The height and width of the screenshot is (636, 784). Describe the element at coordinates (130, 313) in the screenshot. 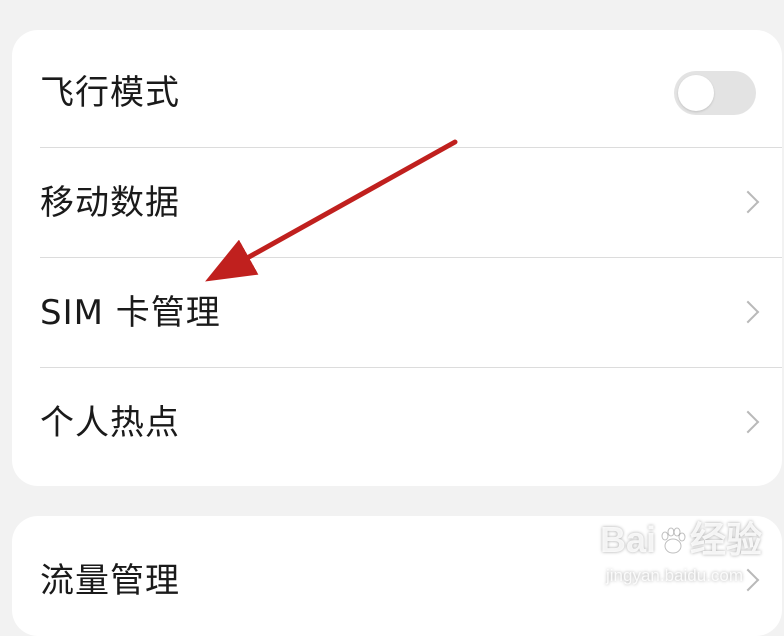

I see `sim-card-management-label: SIM 卡管理` at that location.